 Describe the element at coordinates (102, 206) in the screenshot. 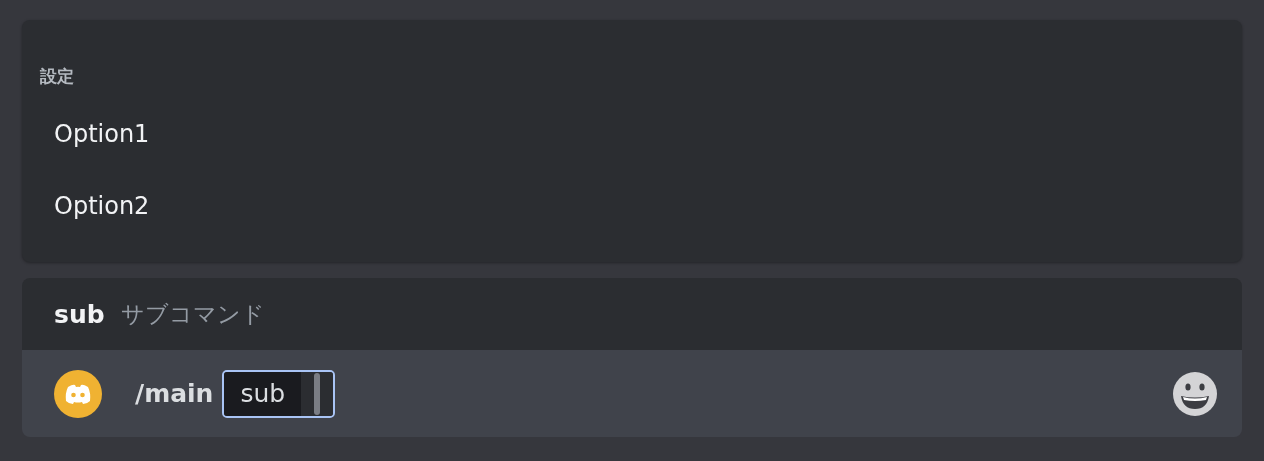

I see `option-item: Option2` at that location.